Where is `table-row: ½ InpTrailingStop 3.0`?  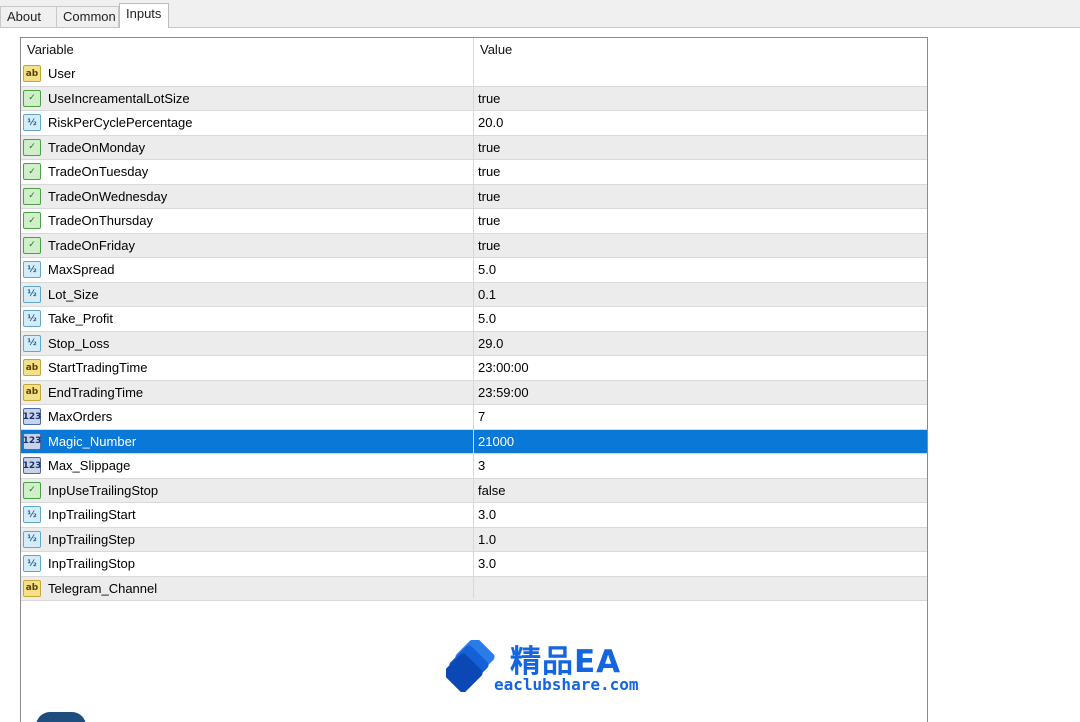
table-row: ½ InpTrailingStop 3.0 is located at coordinates (474, 564).